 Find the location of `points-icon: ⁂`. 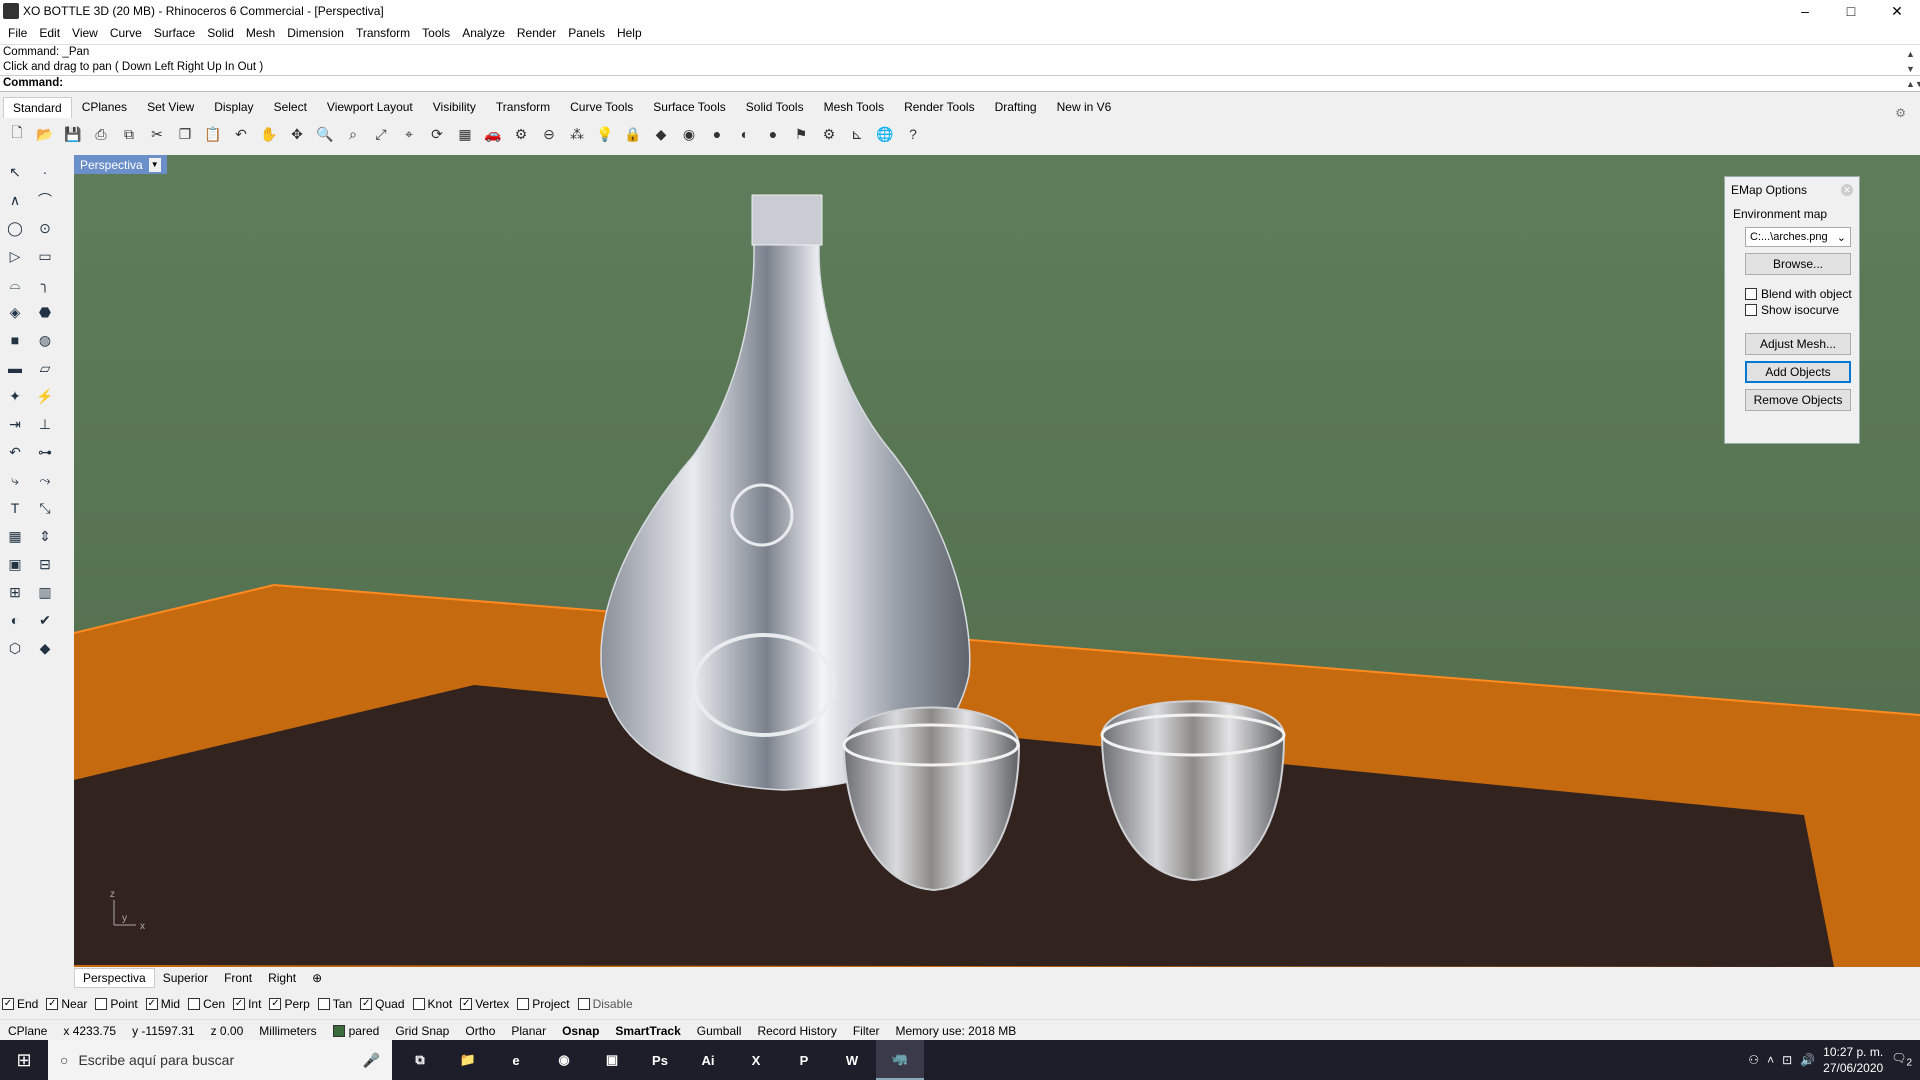

points-icon: ⁂ is located at coordinates (577, 134).